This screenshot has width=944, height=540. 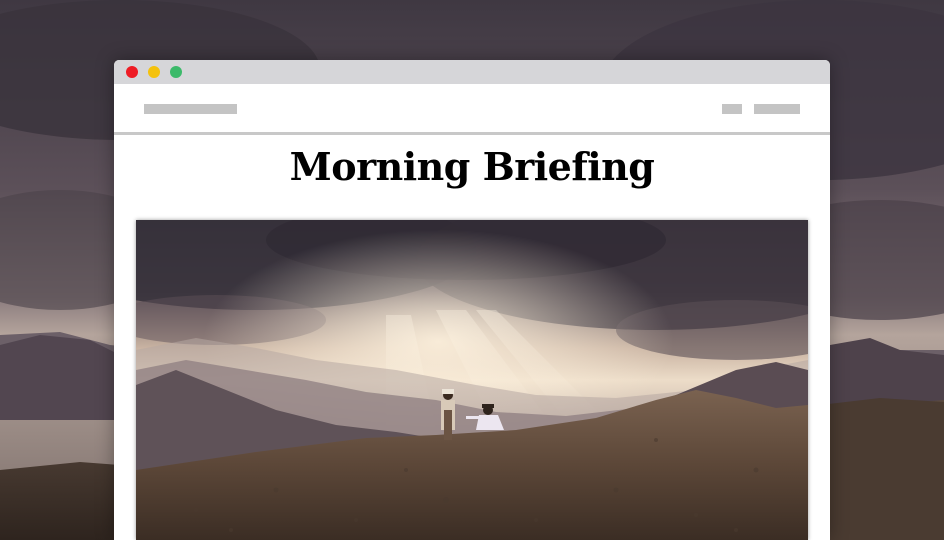 I want to click on close-icon, so click(x=132, y=72).